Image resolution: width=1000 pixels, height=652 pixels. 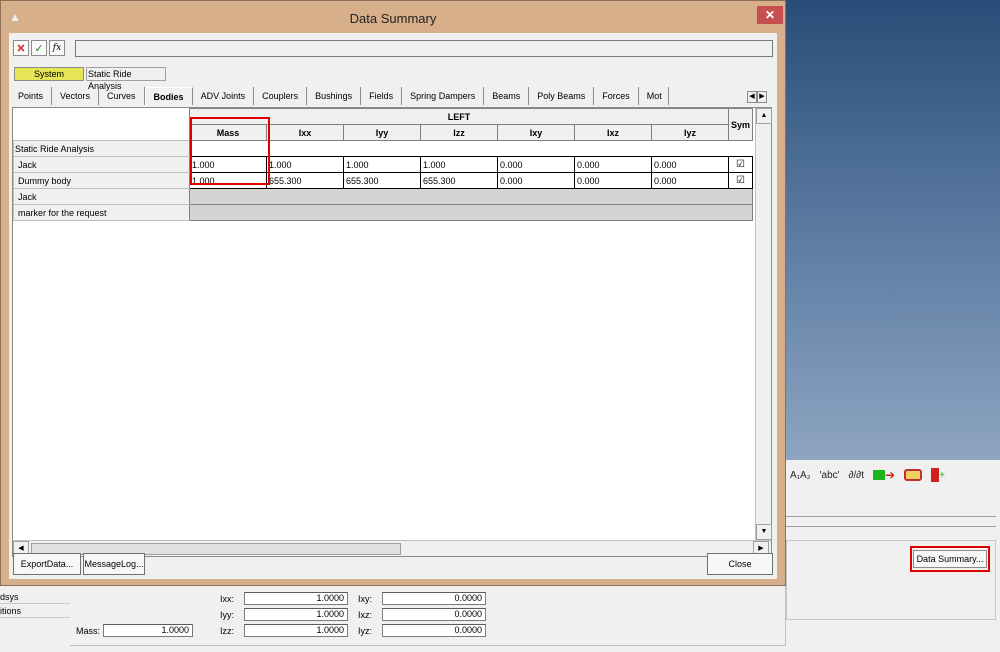 I want to click on tab-scroll-left-icon: ◀, so click(x=752, y=97).